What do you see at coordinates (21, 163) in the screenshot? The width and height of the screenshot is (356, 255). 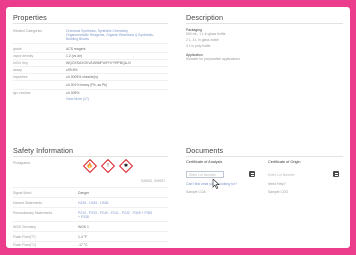 I see `pictograms-label: Pictograms` at bounding box center [21, 163].